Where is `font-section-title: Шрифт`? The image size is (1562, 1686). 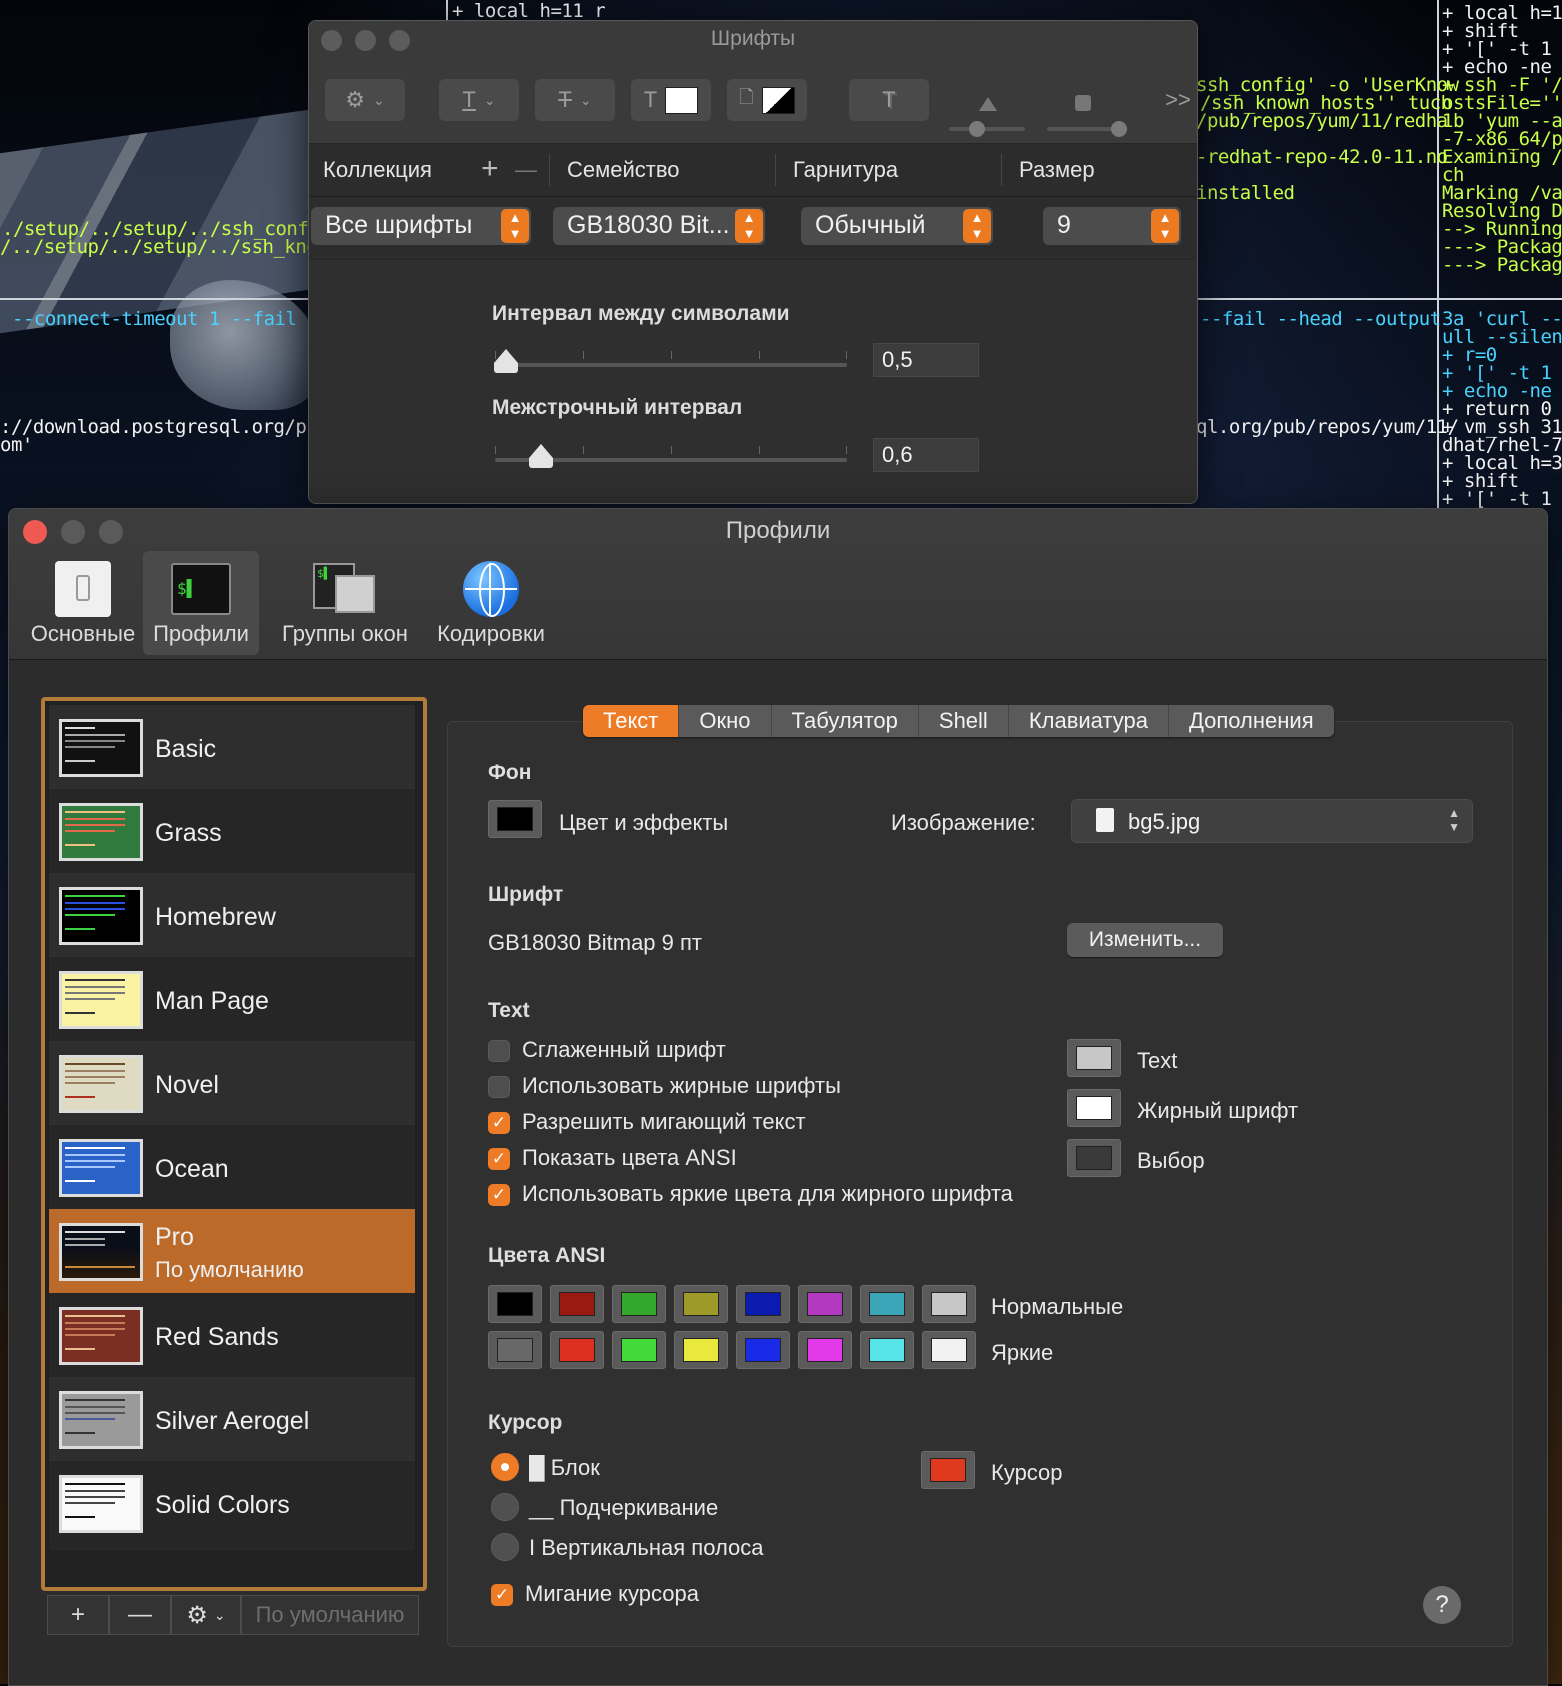
font-section-title: Шрифт is located at coordinates (526, 894).